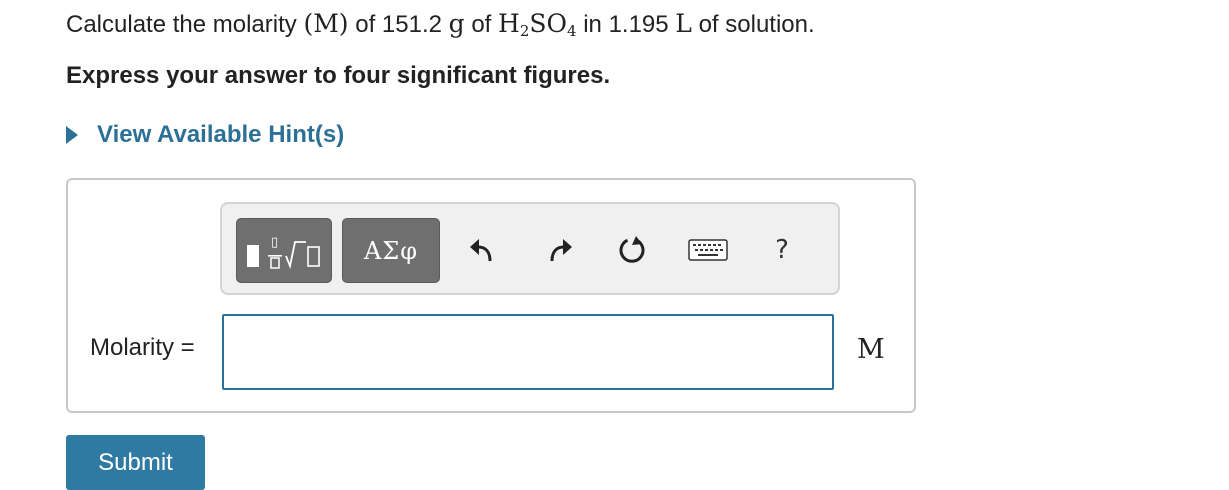 The width and height of the screenshot is (1229, 490). Describe the element at coordinates (365, 24) in the screenshot. I see `question-of-1: of` at that location.